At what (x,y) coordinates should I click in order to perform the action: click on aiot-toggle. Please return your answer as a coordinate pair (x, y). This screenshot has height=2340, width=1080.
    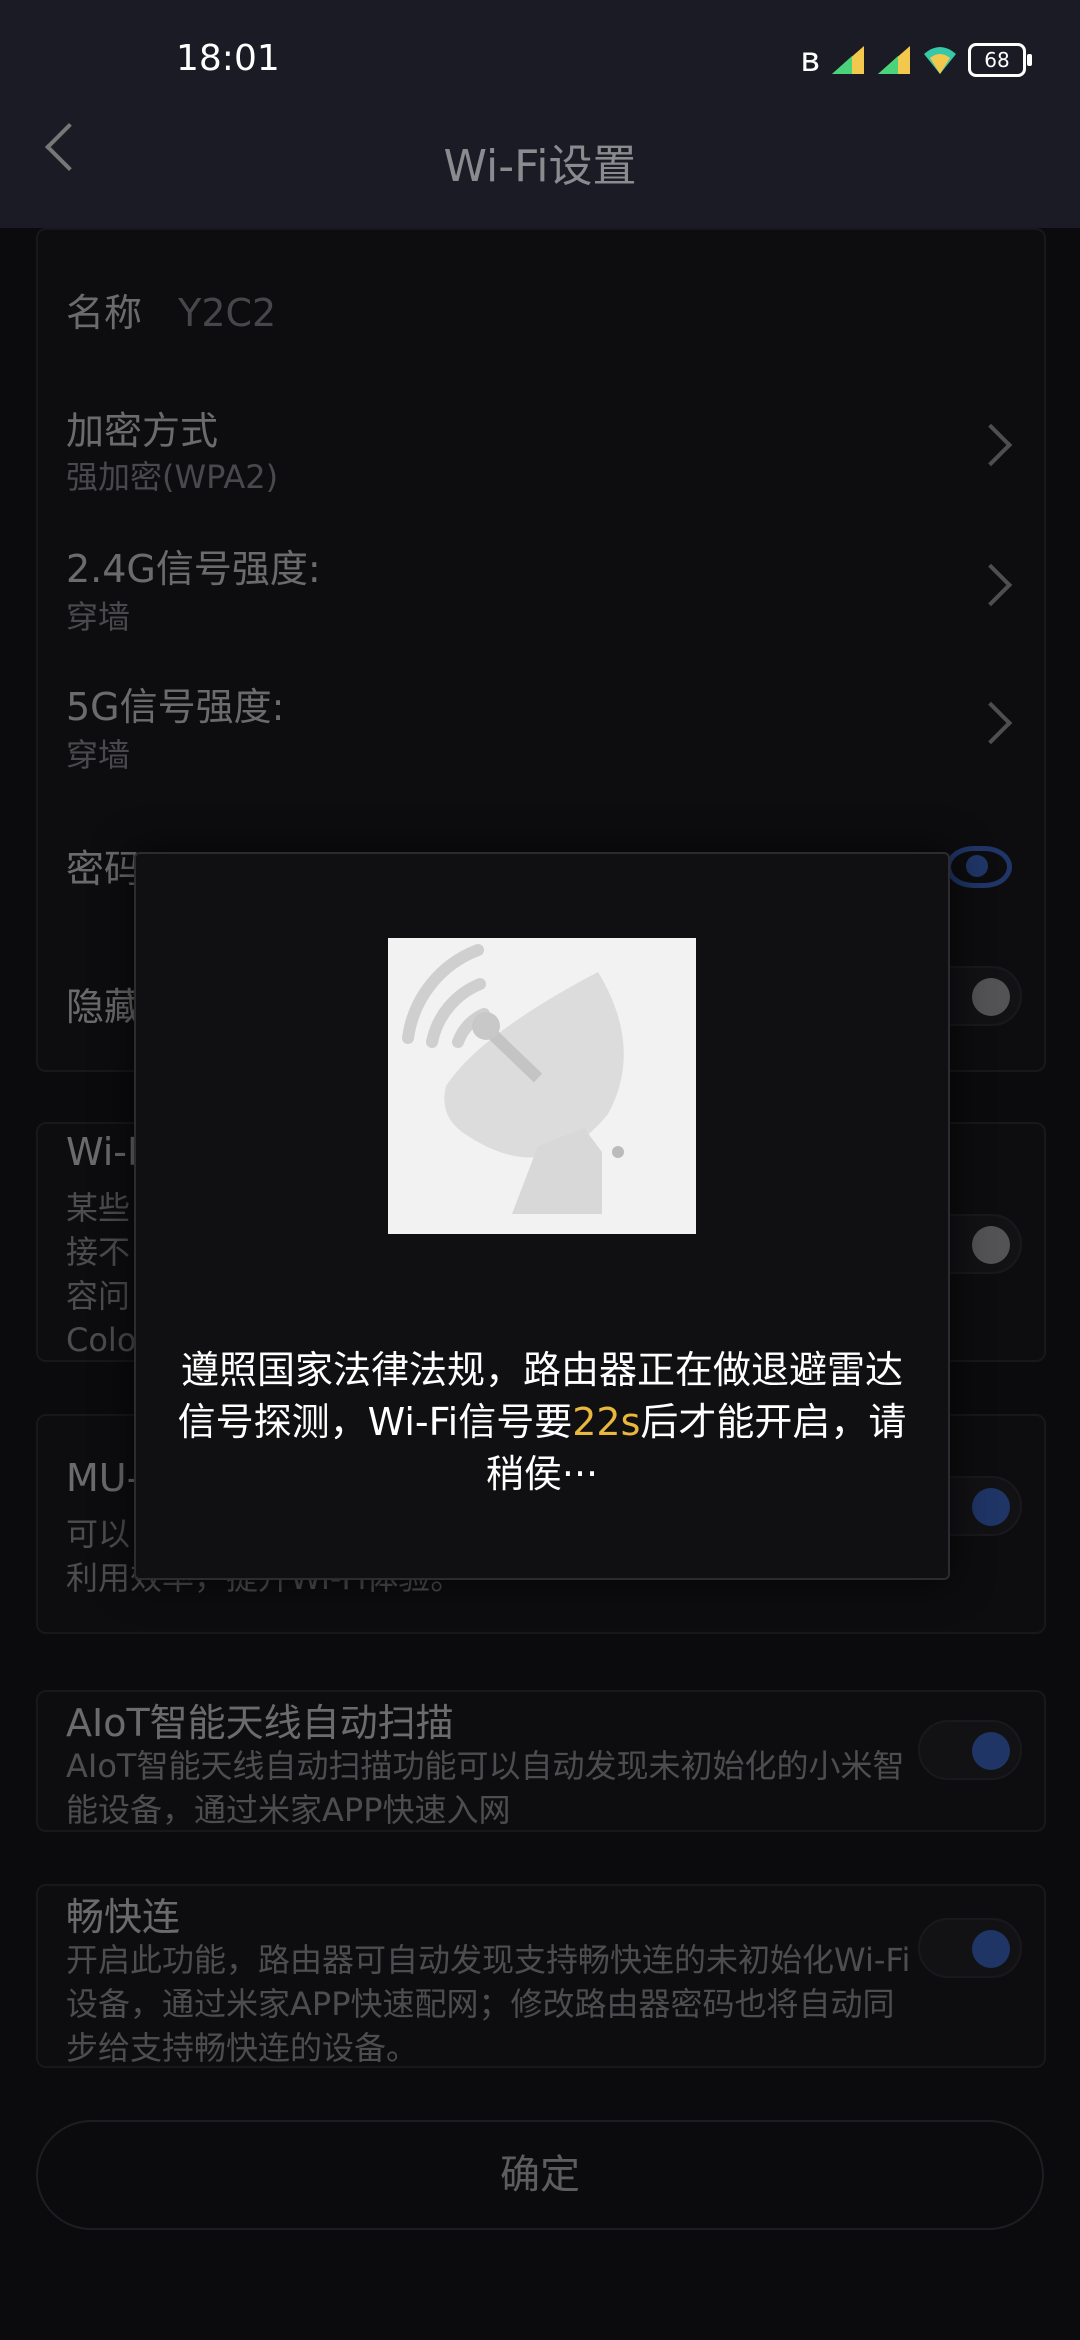
    Looking at the image, I should click on (970, 1750).